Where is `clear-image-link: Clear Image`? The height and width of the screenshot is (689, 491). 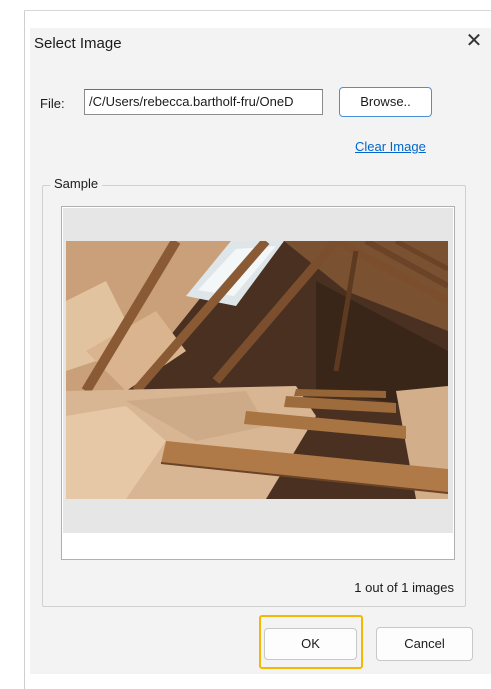
clear-image-link: Clear Image is located at coordinates (390, 146).